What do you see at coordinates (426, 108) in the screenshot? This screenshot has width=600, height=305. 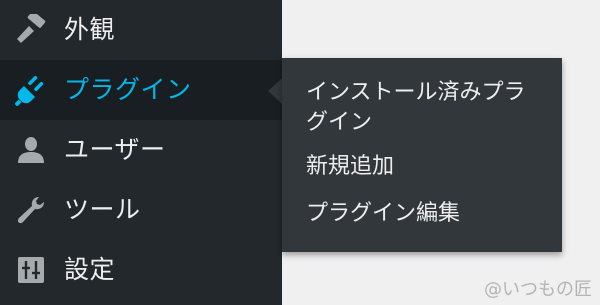 I see `submenu-item-installed-plugins: インストール済みプラグイン` at bounding box center [426, 108].